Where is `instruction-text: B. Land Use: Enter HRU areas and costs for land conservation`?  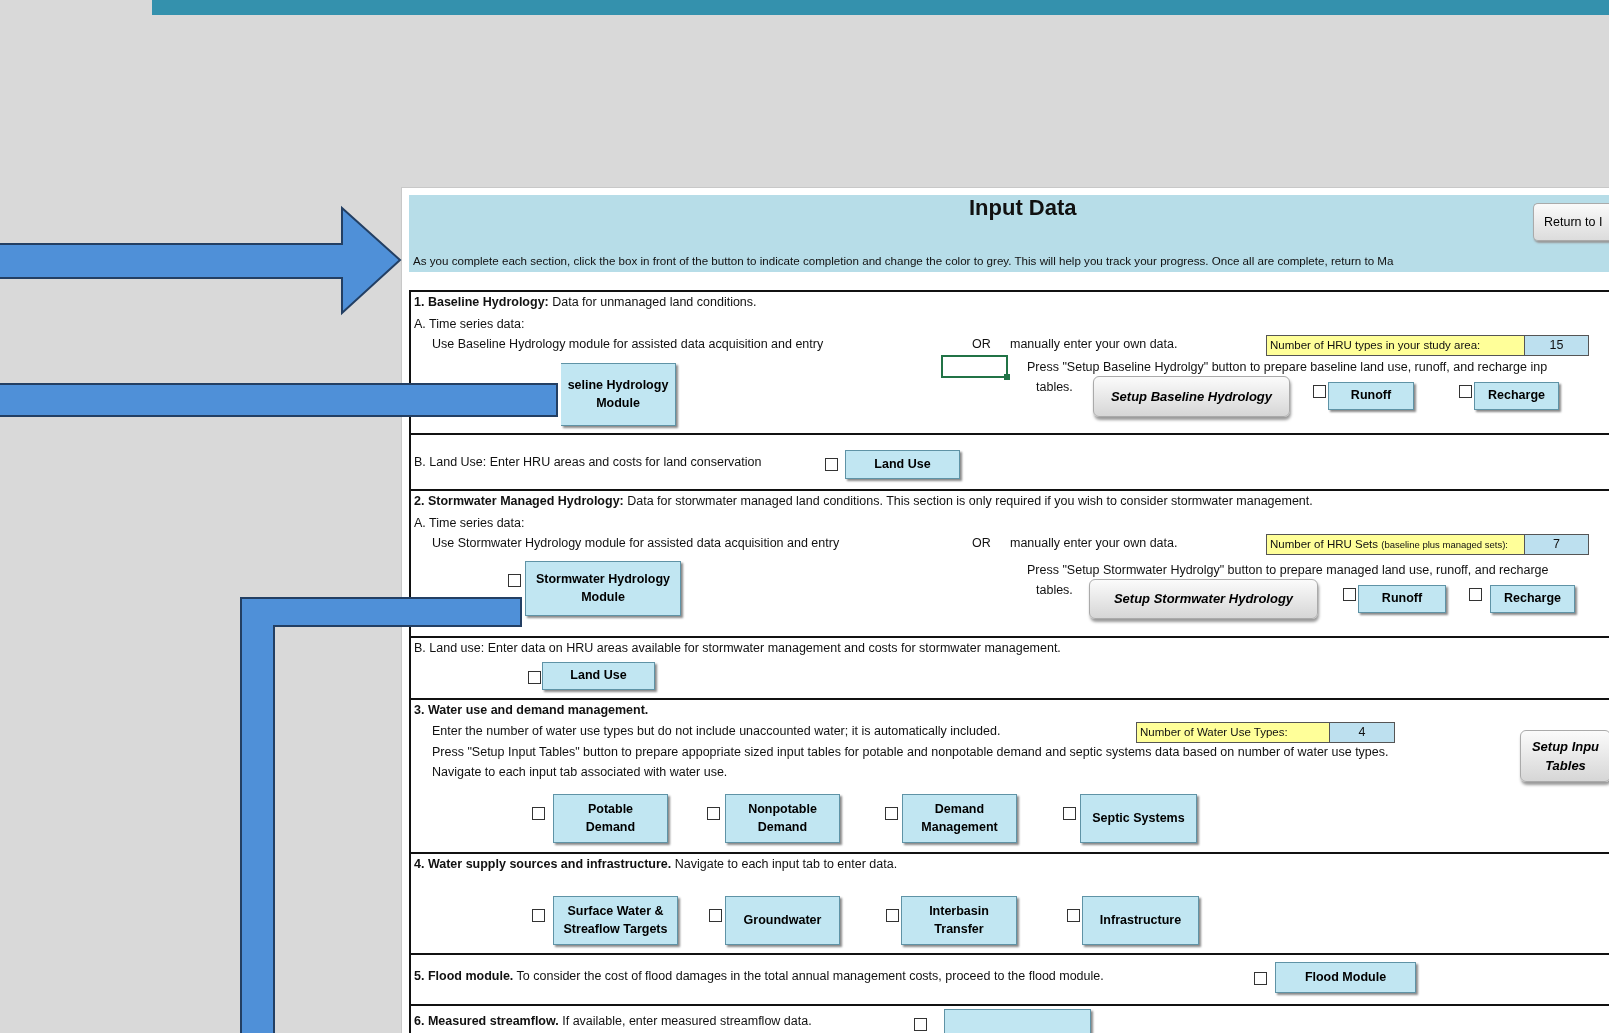
instruction-text: B. Land Use: Enter HRU areas and costs for land conservation is located at coordinates (588, 462).